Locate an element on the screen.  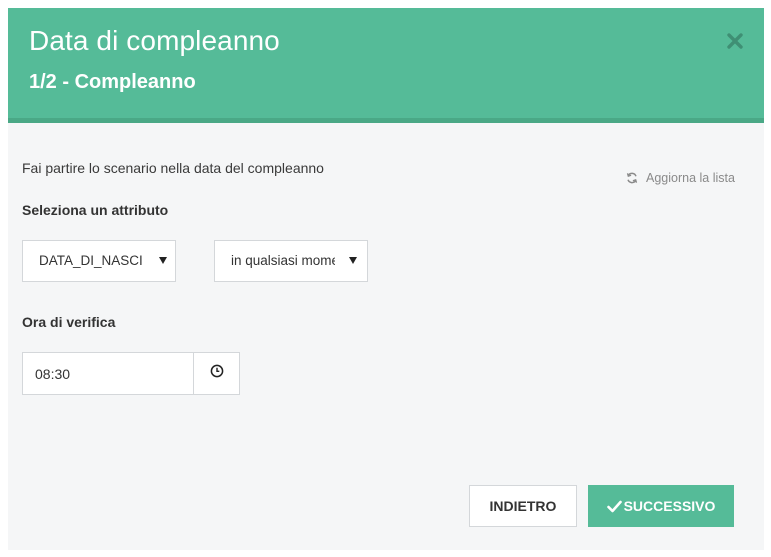
back-button: INDIETRO is located at coordinates (523, 506).